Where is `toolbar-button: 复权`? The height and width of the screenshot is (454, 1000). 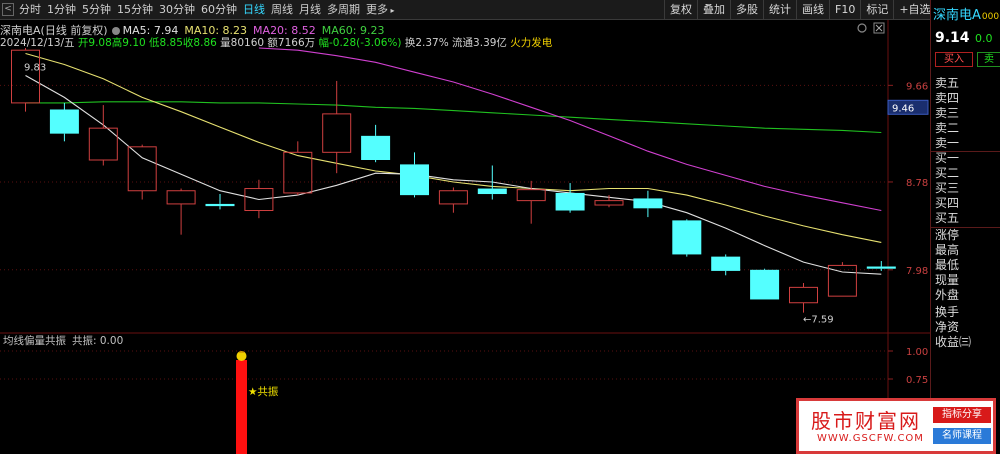 toolbar-button: 复权 is located at coordinates (680, 10).